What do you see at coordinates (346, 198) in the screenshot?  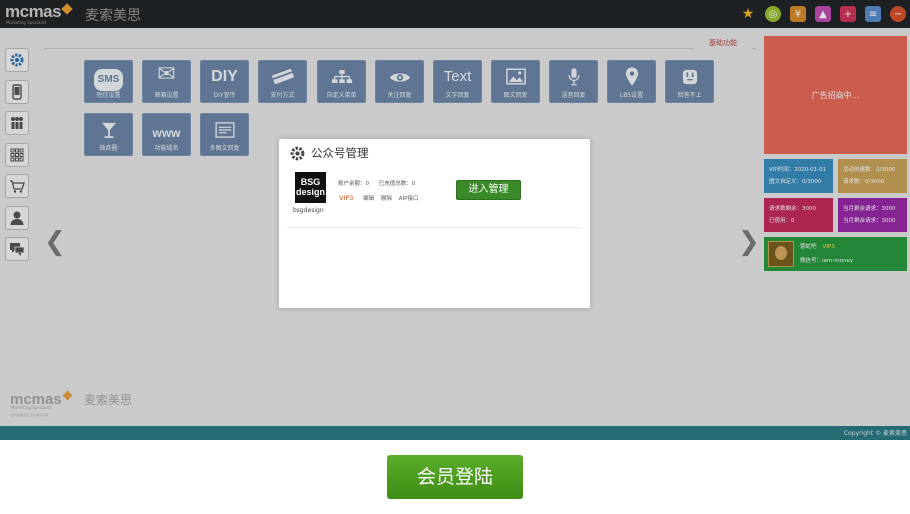 I see `vip-level: VIP3` at bounding box center [346, 198].